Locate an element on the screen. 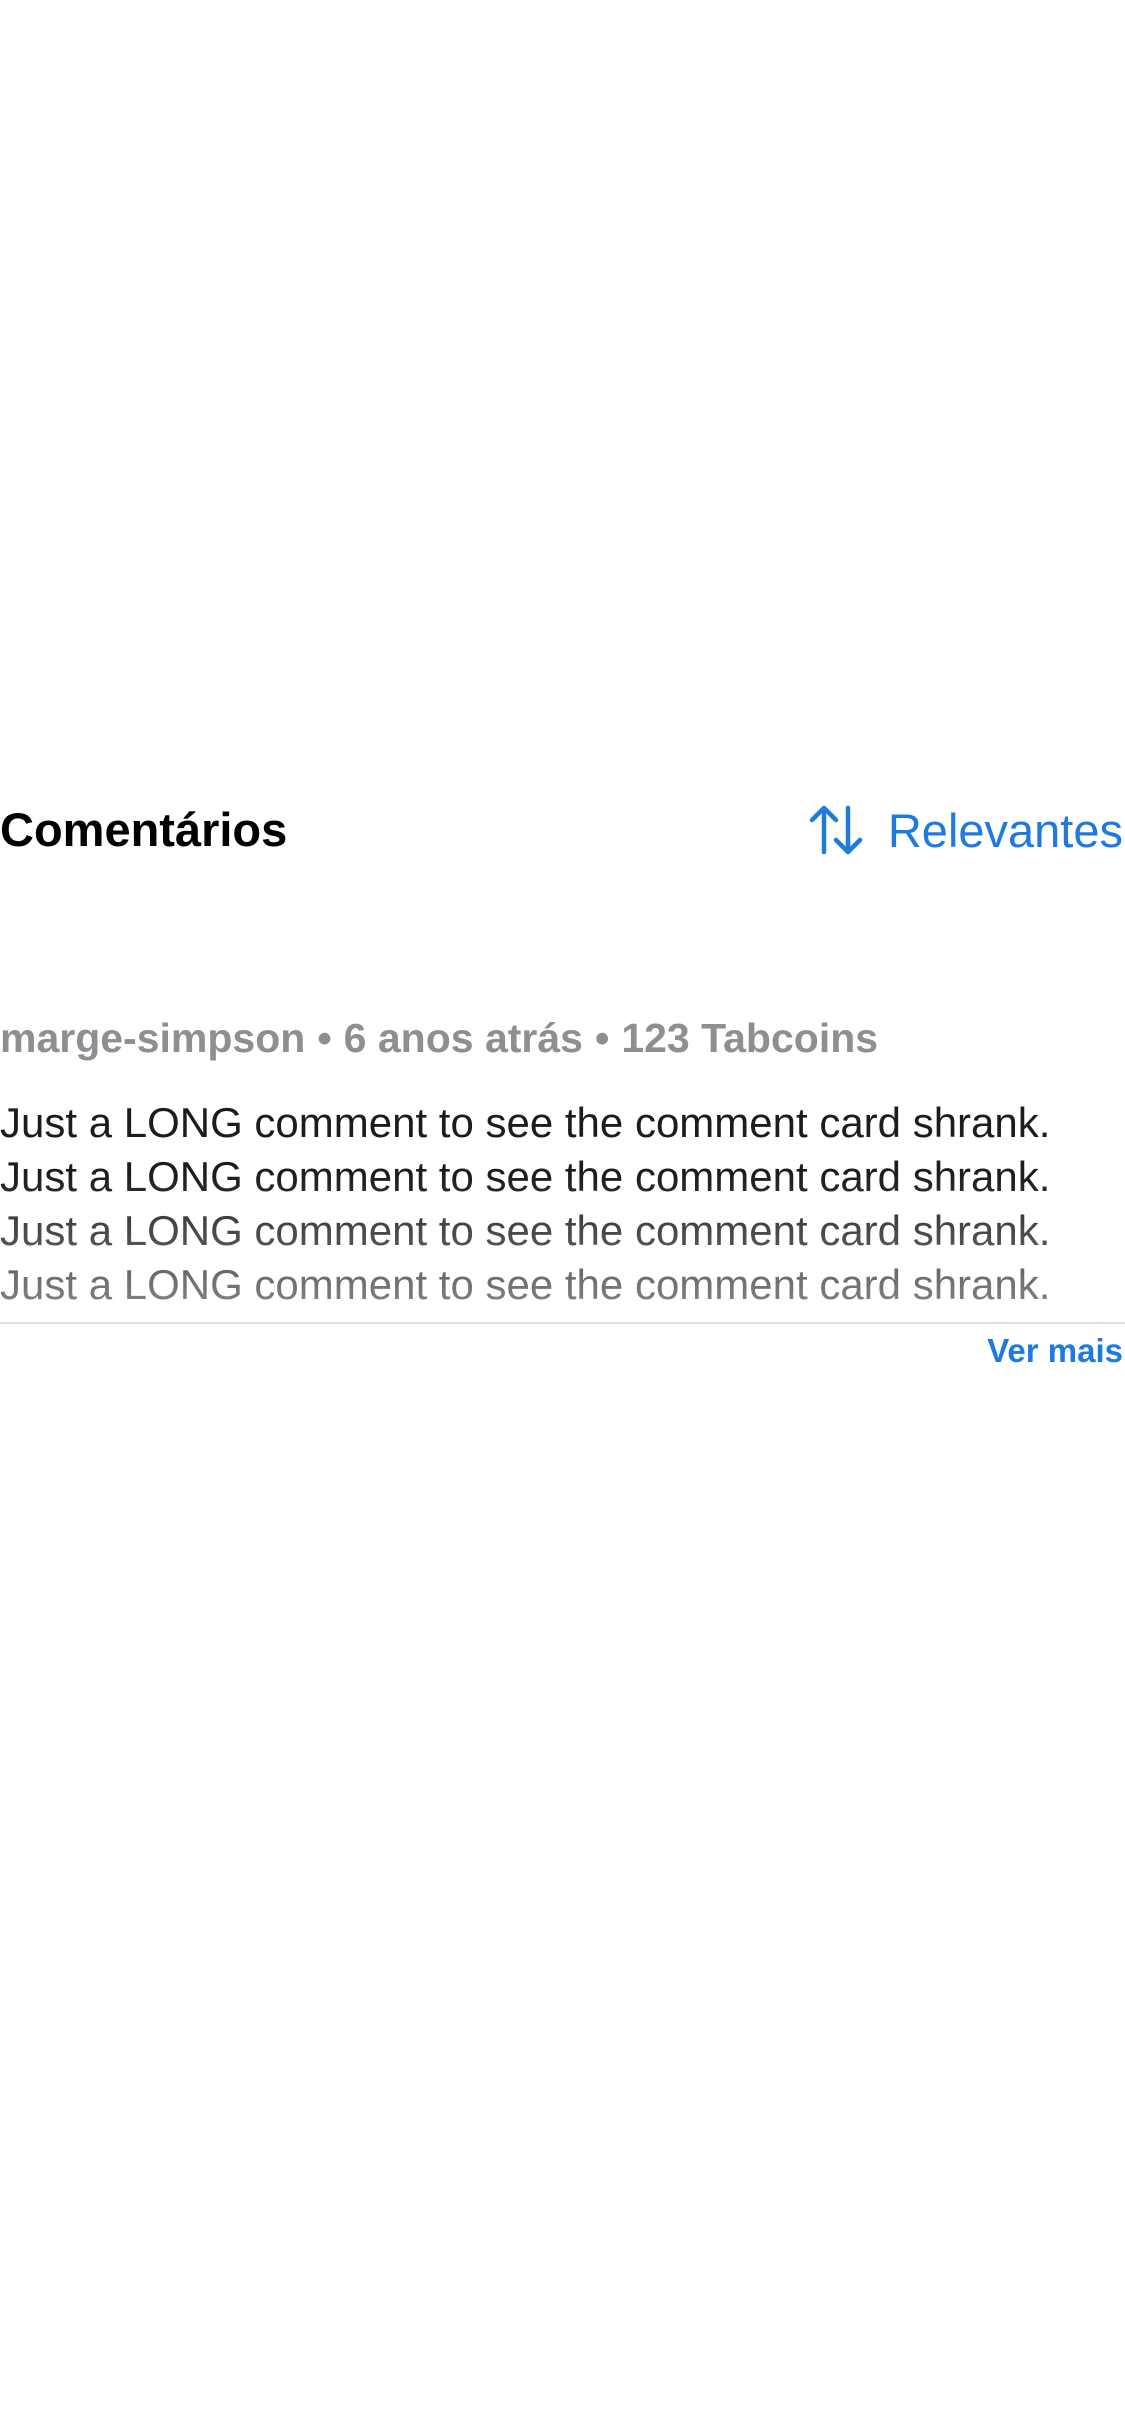 Image resolution: width=1125 pixels, height=2436 pixels. comments-header: Comentários Relevantes is located at coordinates (562, 838).